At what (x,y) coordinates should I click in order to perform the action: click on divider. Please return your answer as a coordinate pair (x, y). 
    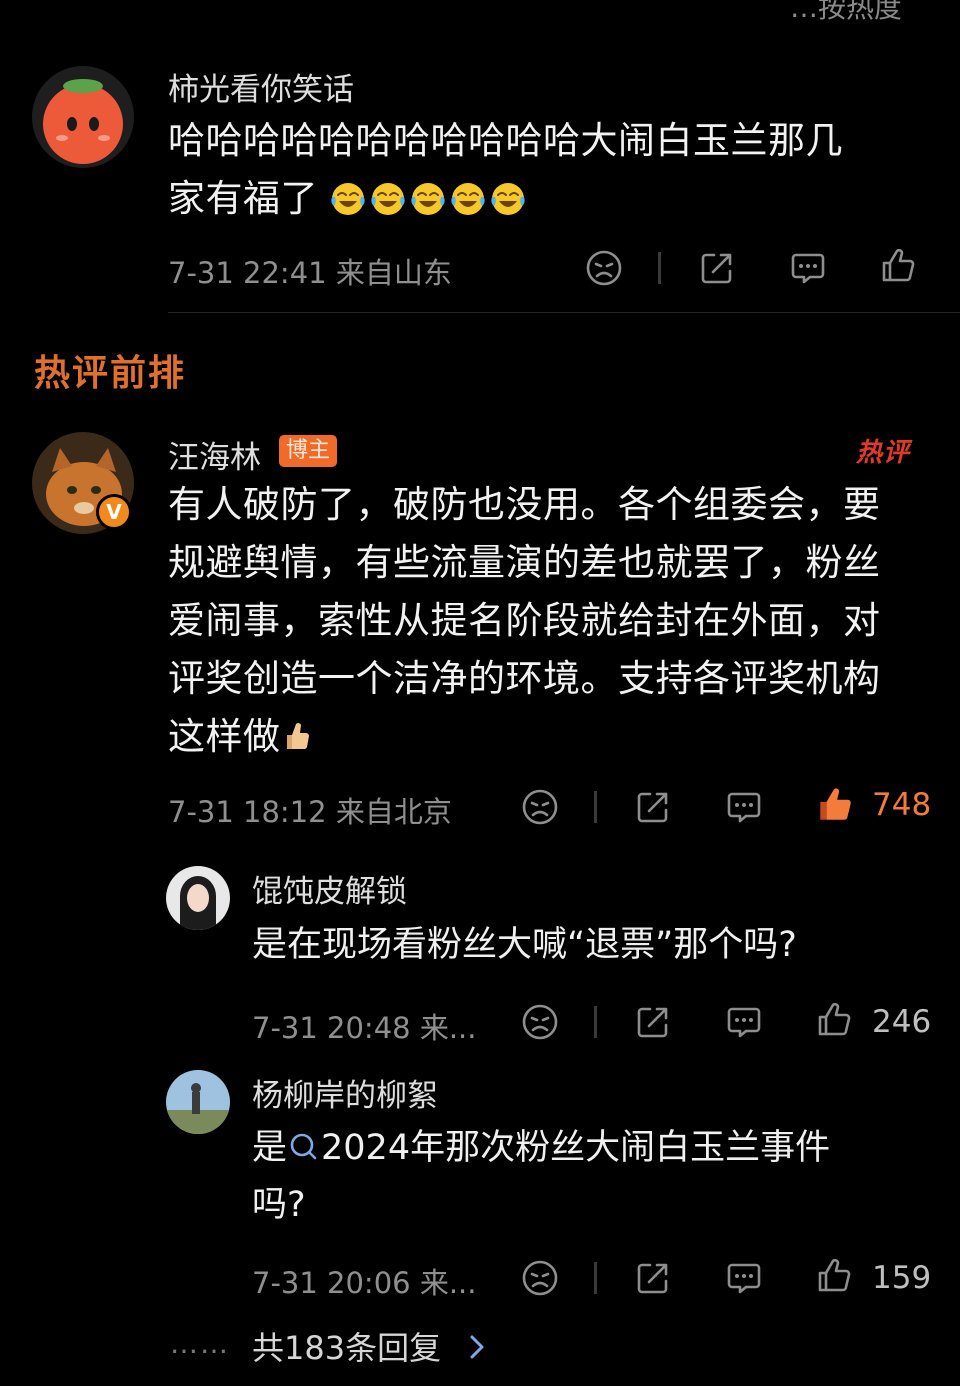
    Looking at the image, I should click on (564, 312).